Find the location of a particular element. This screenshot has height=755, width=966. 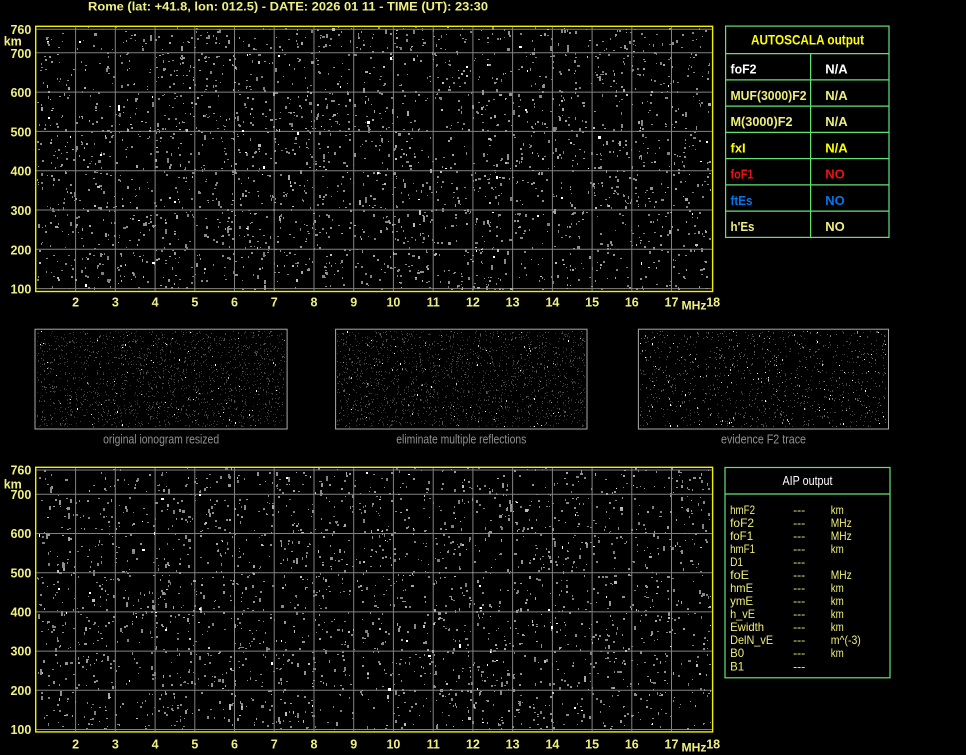

svg-text: eliminate multiple reflections is located at coordinates (461, 440).